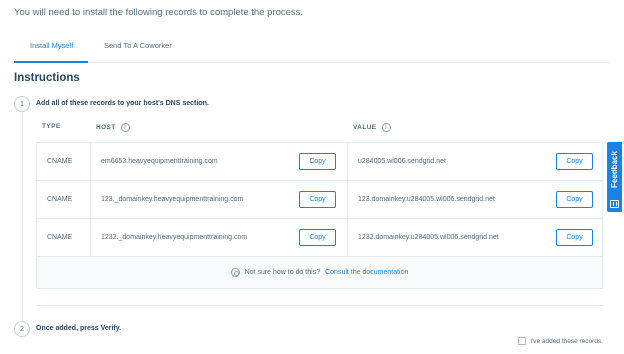  What do you see at coordinates (79, 328) in the screenshot?
I see `step-2-label: Once added, press Verify.` at bounding box center [79, 328].